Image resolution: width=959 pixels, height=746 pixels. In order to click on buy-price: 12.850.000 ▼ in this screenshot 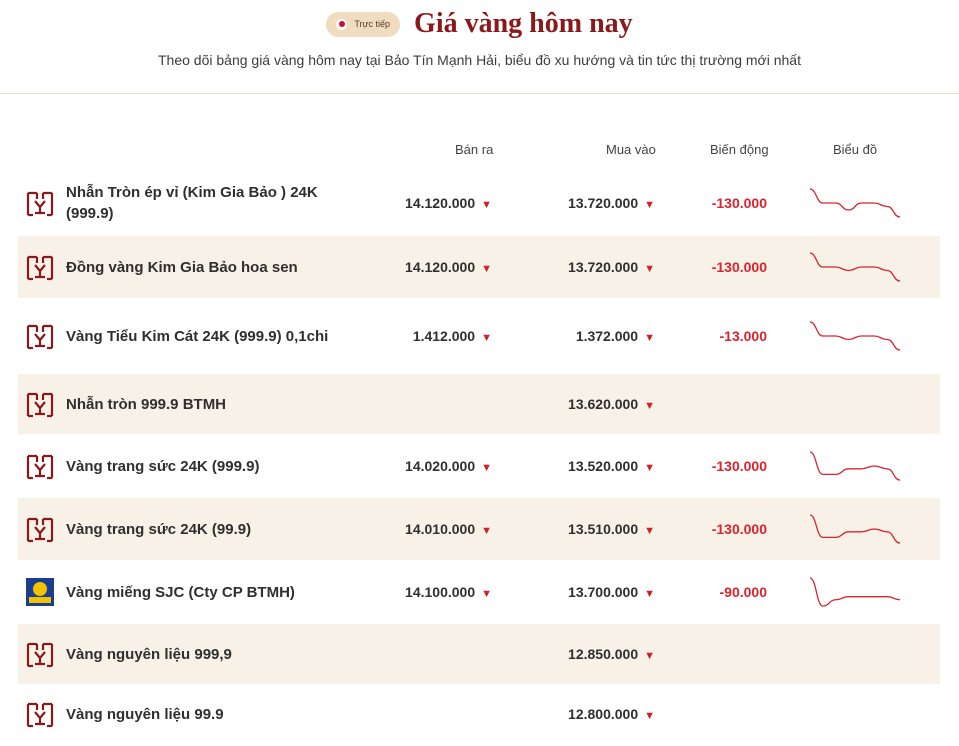, I will do `click(611, 654)`.